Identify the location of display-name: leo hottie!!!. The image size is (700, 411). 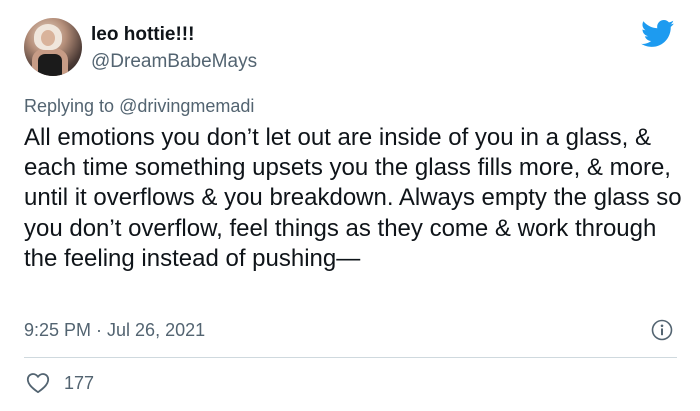
(142, 35).